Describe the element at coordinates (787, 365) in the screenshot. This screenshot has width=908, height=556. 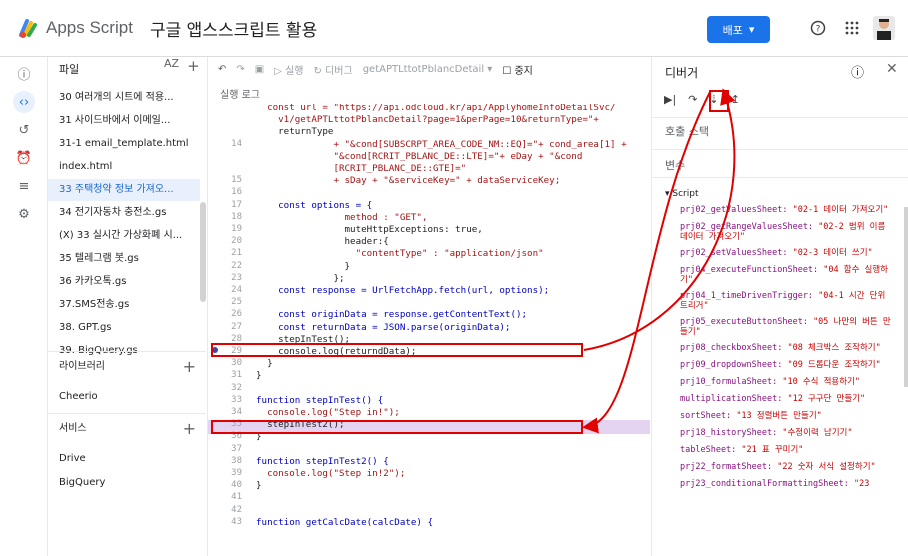
I see `variable-row: prj09_dropdownSheet: "09 드롭다운 조작하기"` at that location.